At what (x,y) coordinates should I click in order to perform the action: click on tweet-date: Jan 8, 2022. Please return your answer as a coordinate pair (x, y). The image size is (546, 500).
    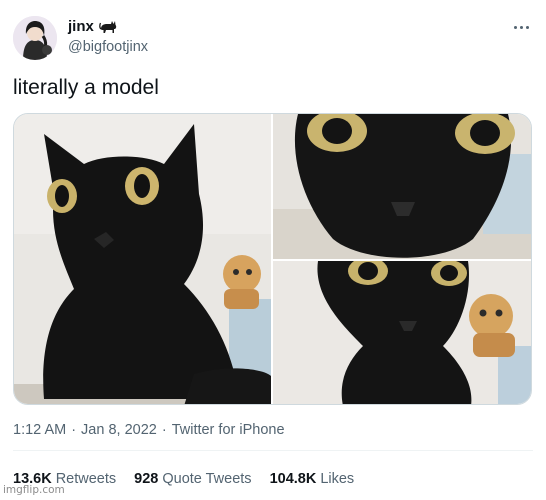
    Looking at the image, I should click on (119, 430).